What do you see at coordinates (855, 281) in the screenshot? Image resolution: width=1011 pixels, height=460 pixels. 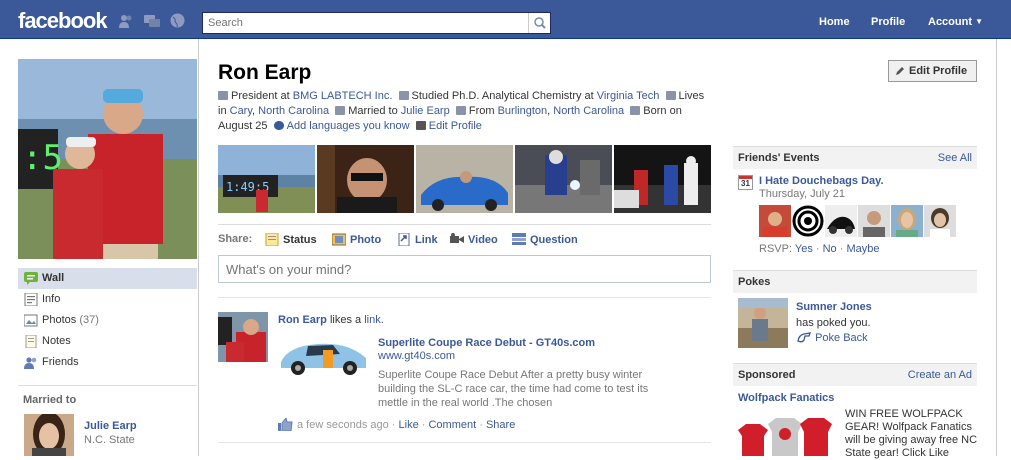 I see `pokes-header: Pokes` at bounding box center [855, 281].